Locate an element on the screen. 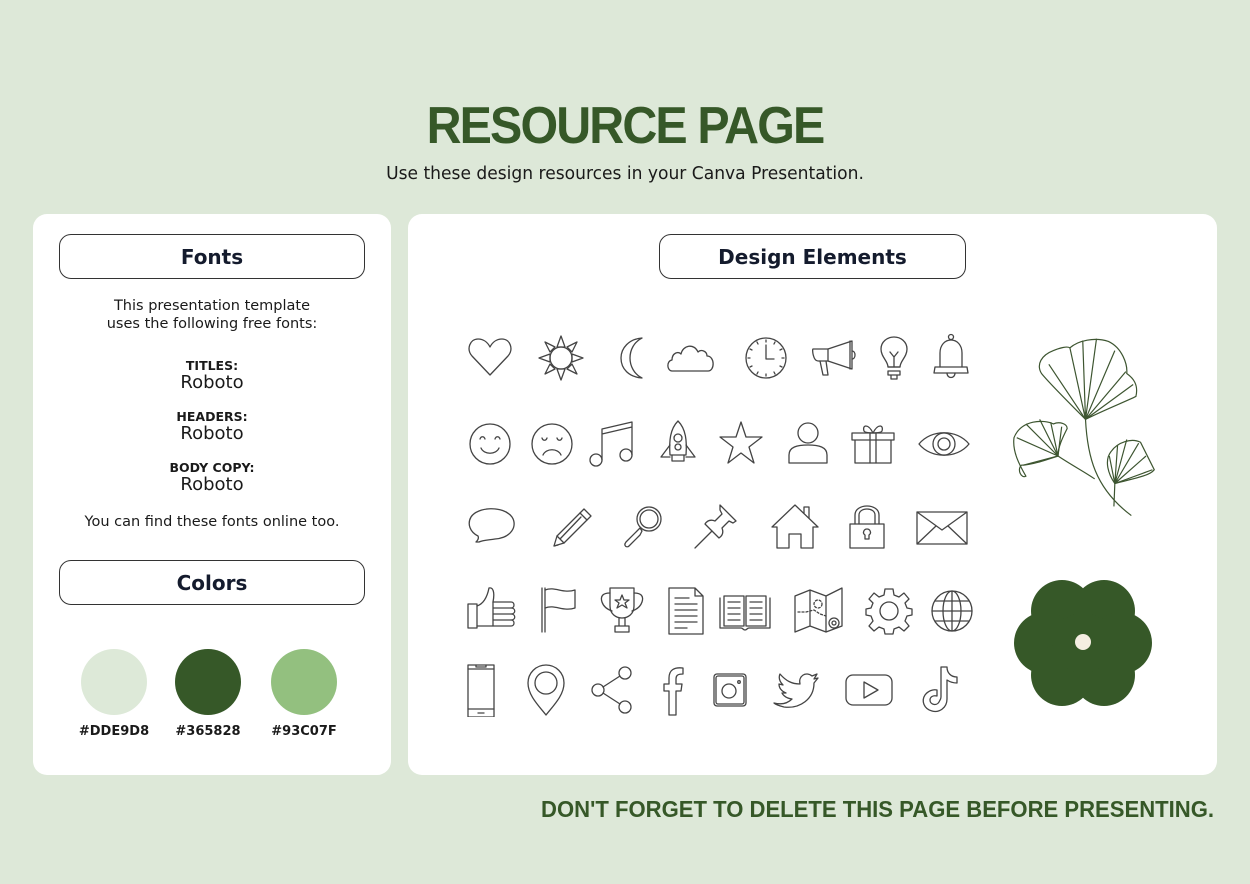 This screenshot has height=884, width=1250. youtube-icon is located at coordinates (869, 690).